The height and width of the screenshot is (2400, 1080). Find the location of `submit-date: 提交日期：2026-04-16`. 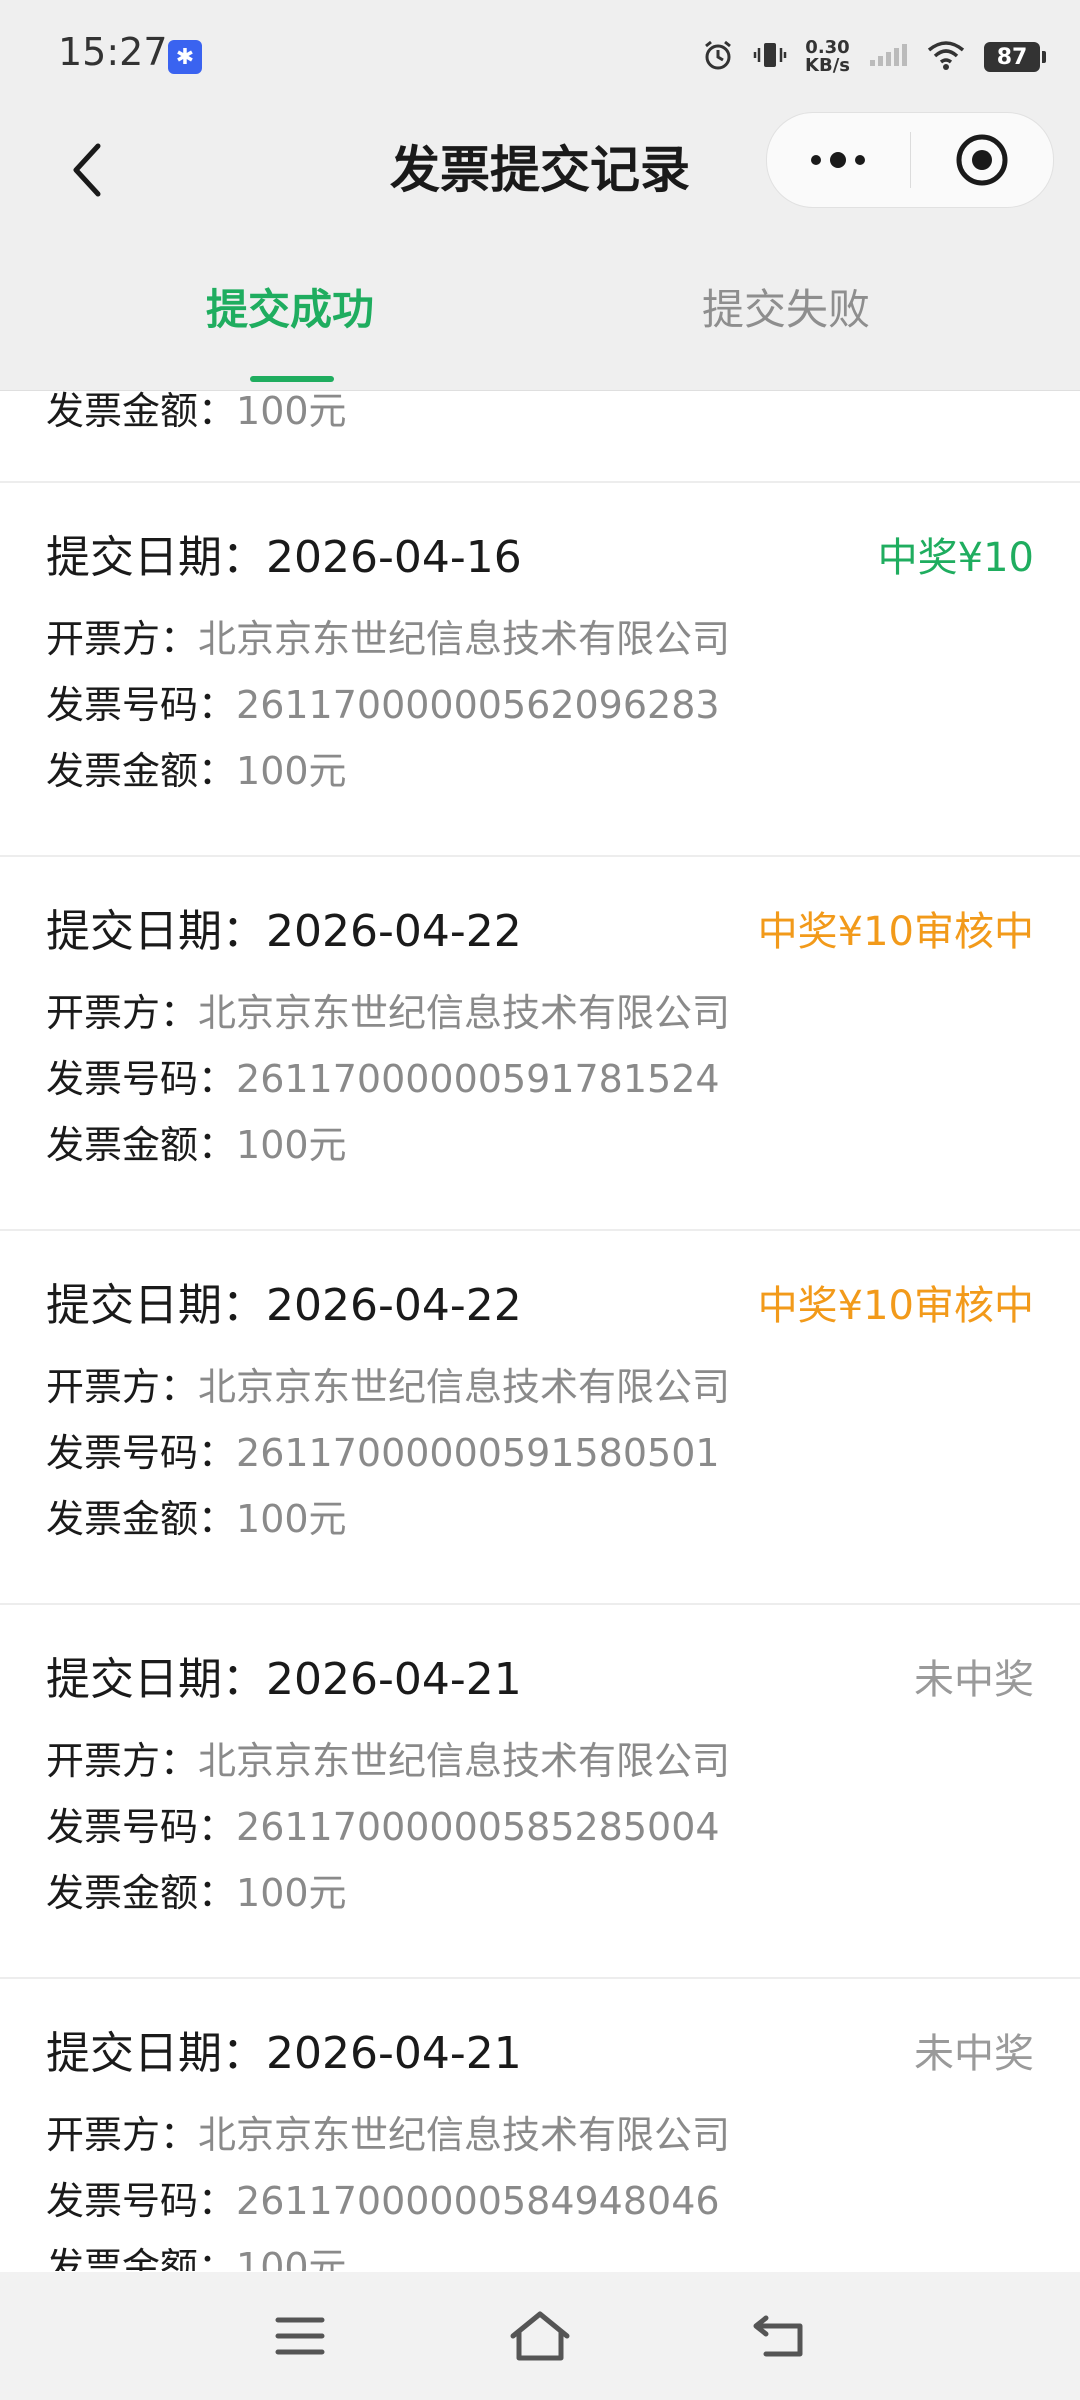

submit-date: 提交日期：2026-04-16 is located at coordinates (284, 558).